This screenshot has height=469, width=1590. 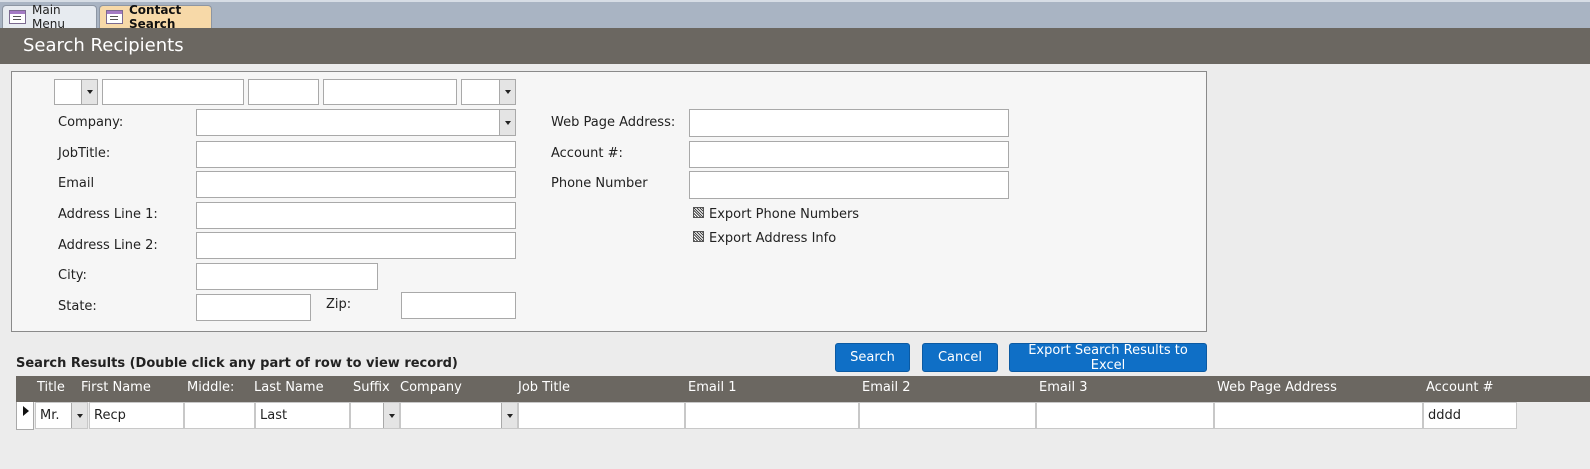 I want to click on email-label: Email, so click(x=76, y=183).